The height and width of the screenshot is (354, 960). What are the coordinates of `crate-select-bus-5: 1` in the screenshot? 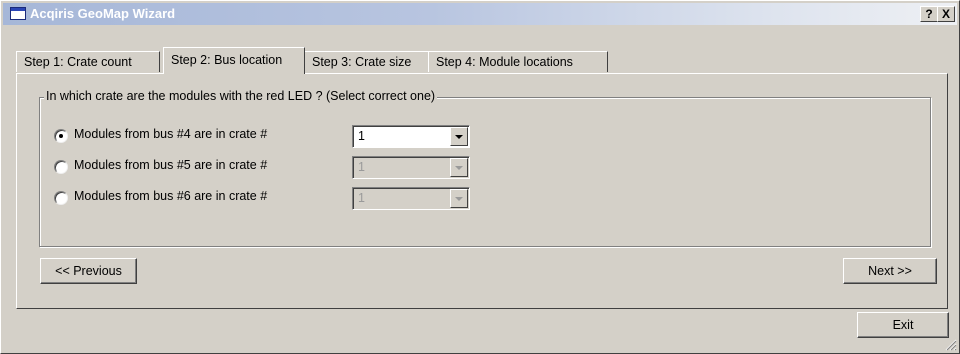 It's located at (411, 167).